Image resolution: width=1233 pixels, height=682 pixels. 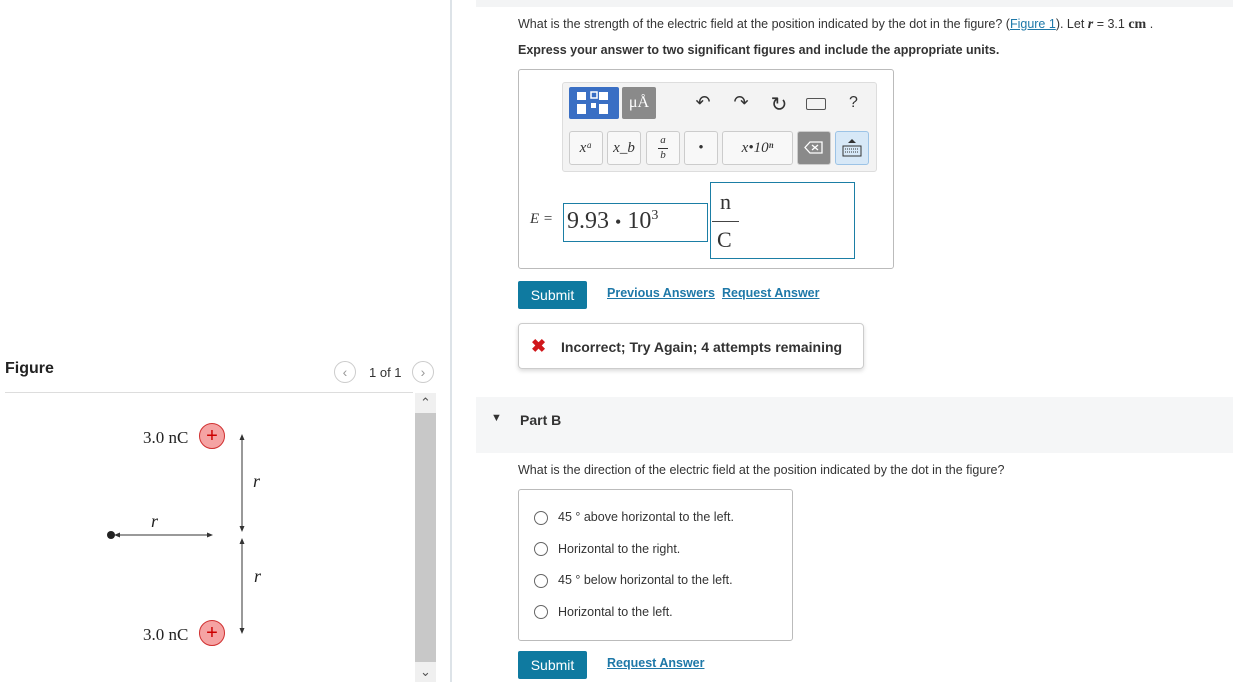 What do you see at coordinates (757, 148) in the screenshot?
I see `scientific-notation-button: x•10ⁿ` at bounding box center [757, 148].